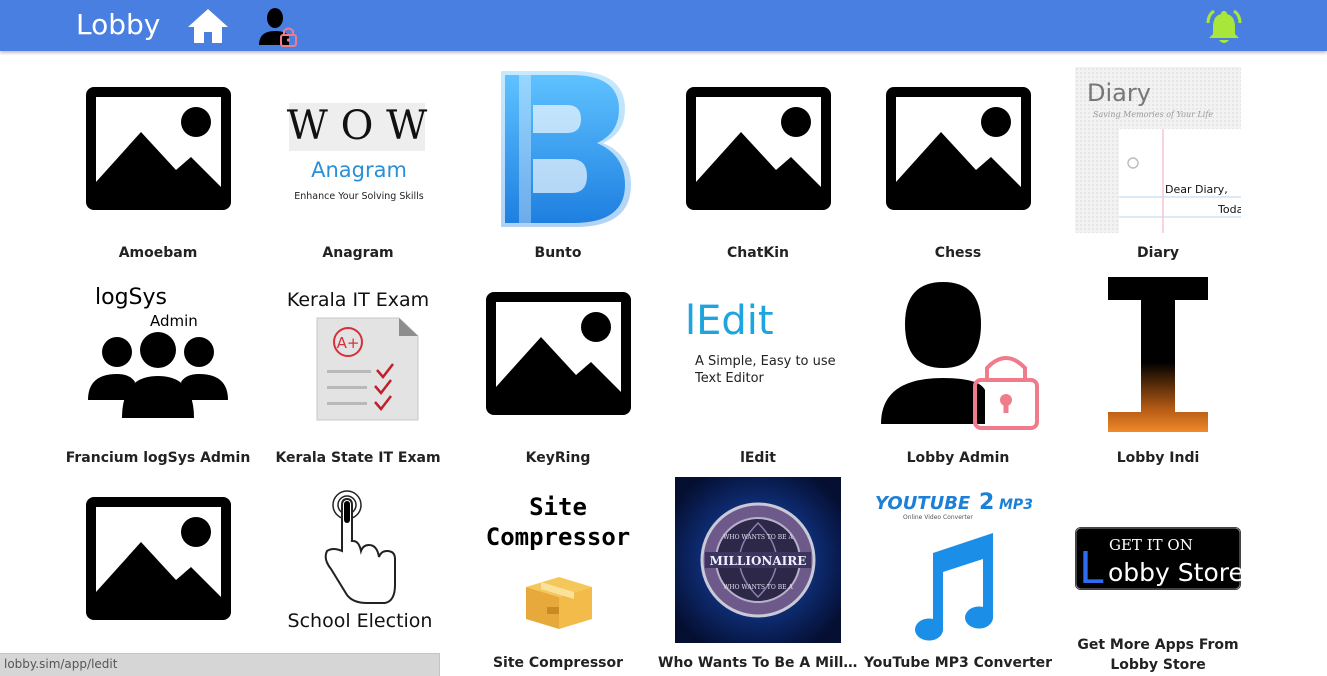 This screenshot has height=676, width=1327. What do you see at coordinates (958, 663) in the screenshot?
I see `app-label: YouTube MP3 Converter` at bounding box center [958, 663].